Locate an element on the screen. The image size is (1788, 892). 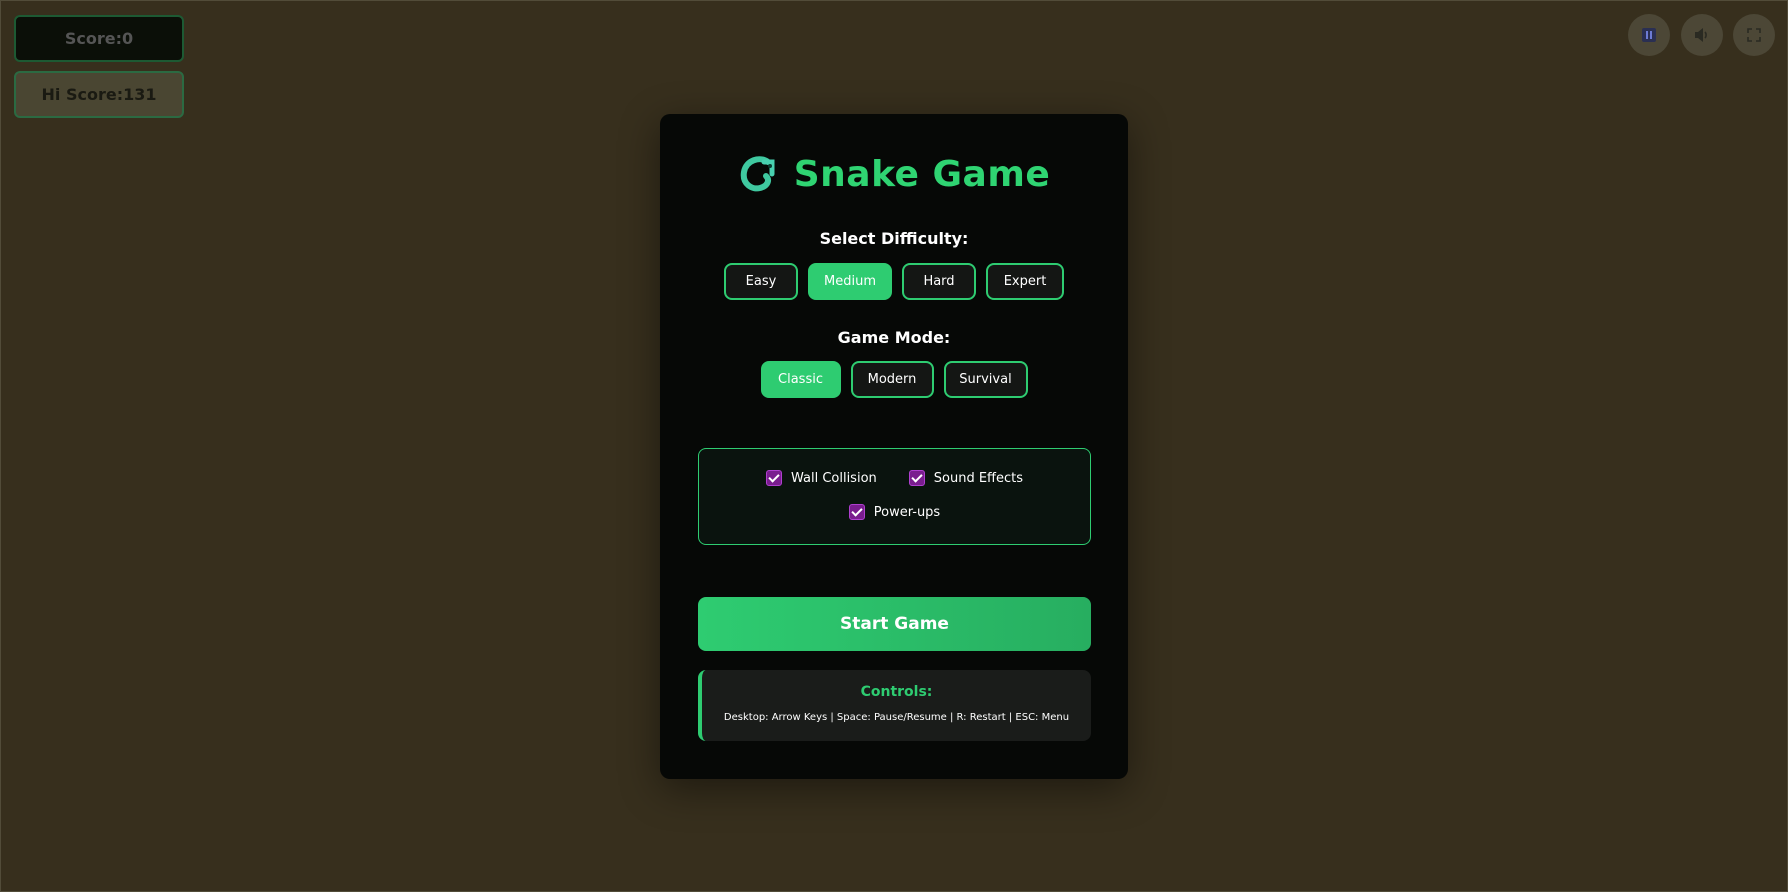
fullscreen-icon is located at coordinates (1754, 35).